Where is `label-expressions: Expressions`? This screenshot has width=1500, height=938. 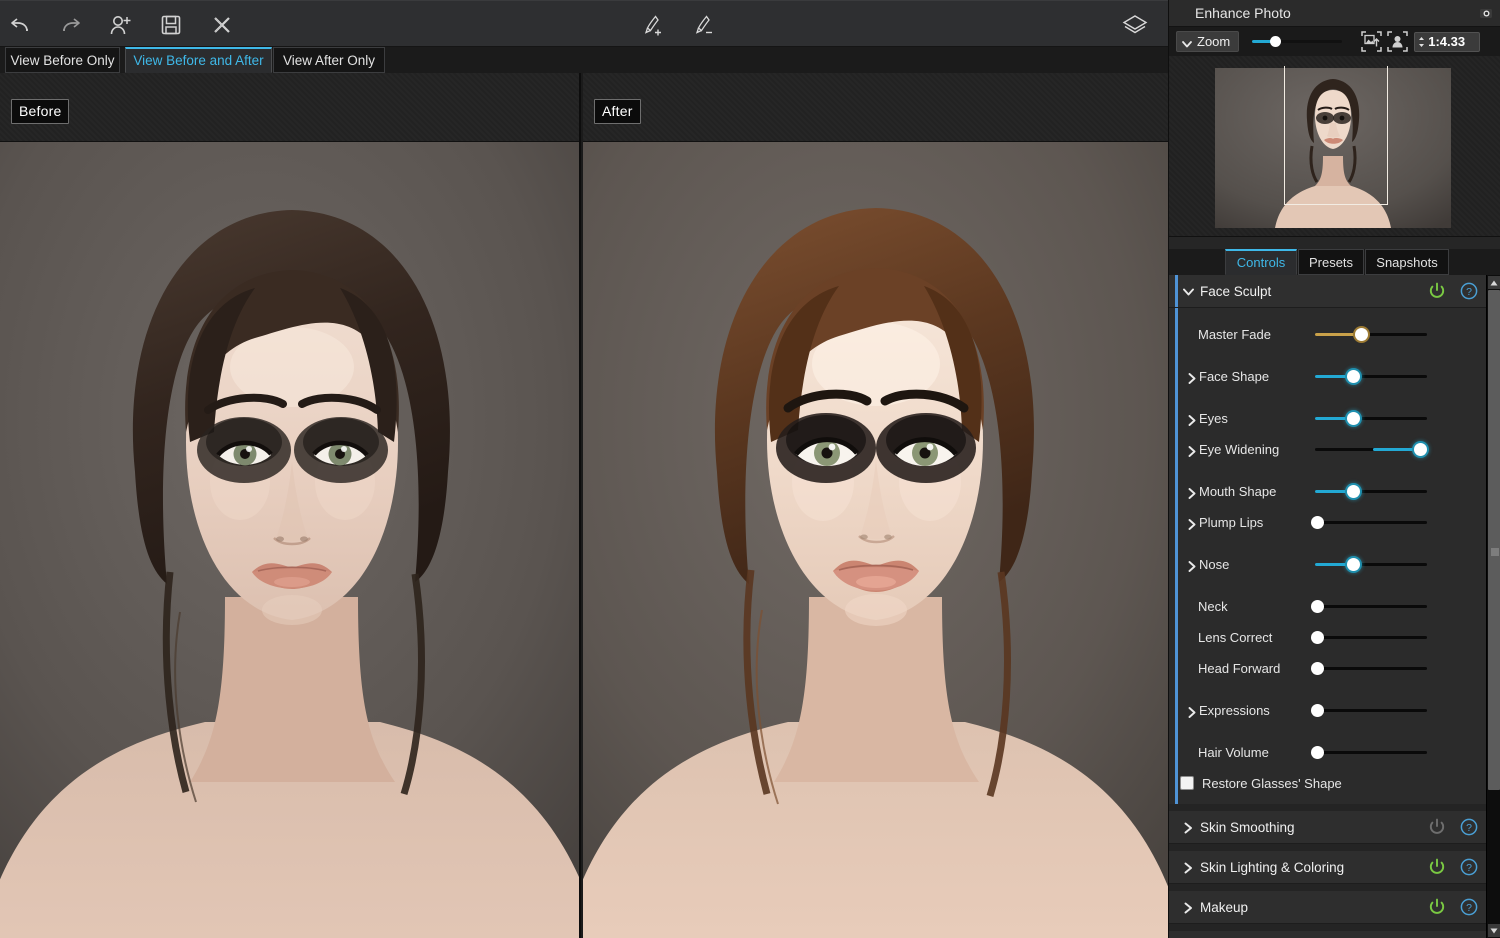 label-expressions: Expressions is located at coordinates (1234, 710).